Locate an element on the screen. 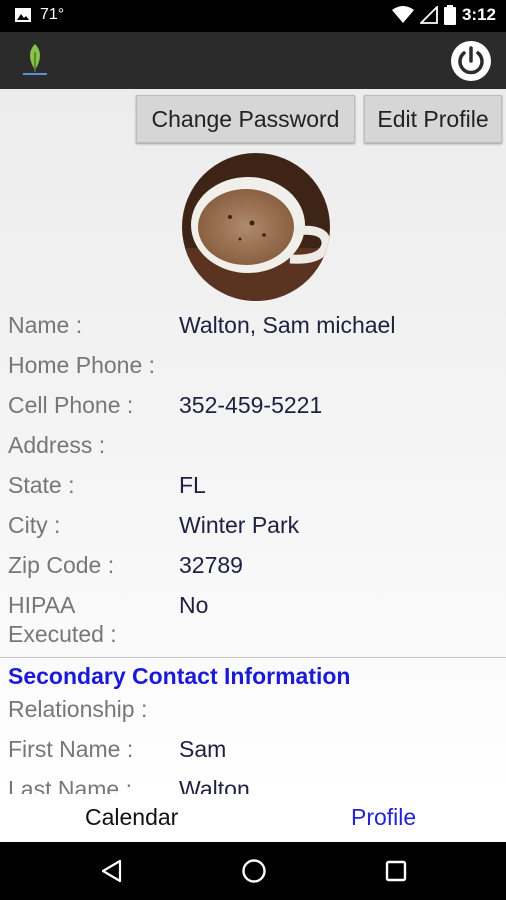  hipaa-label-line2: Executed : is located at coordinates (62, 634).